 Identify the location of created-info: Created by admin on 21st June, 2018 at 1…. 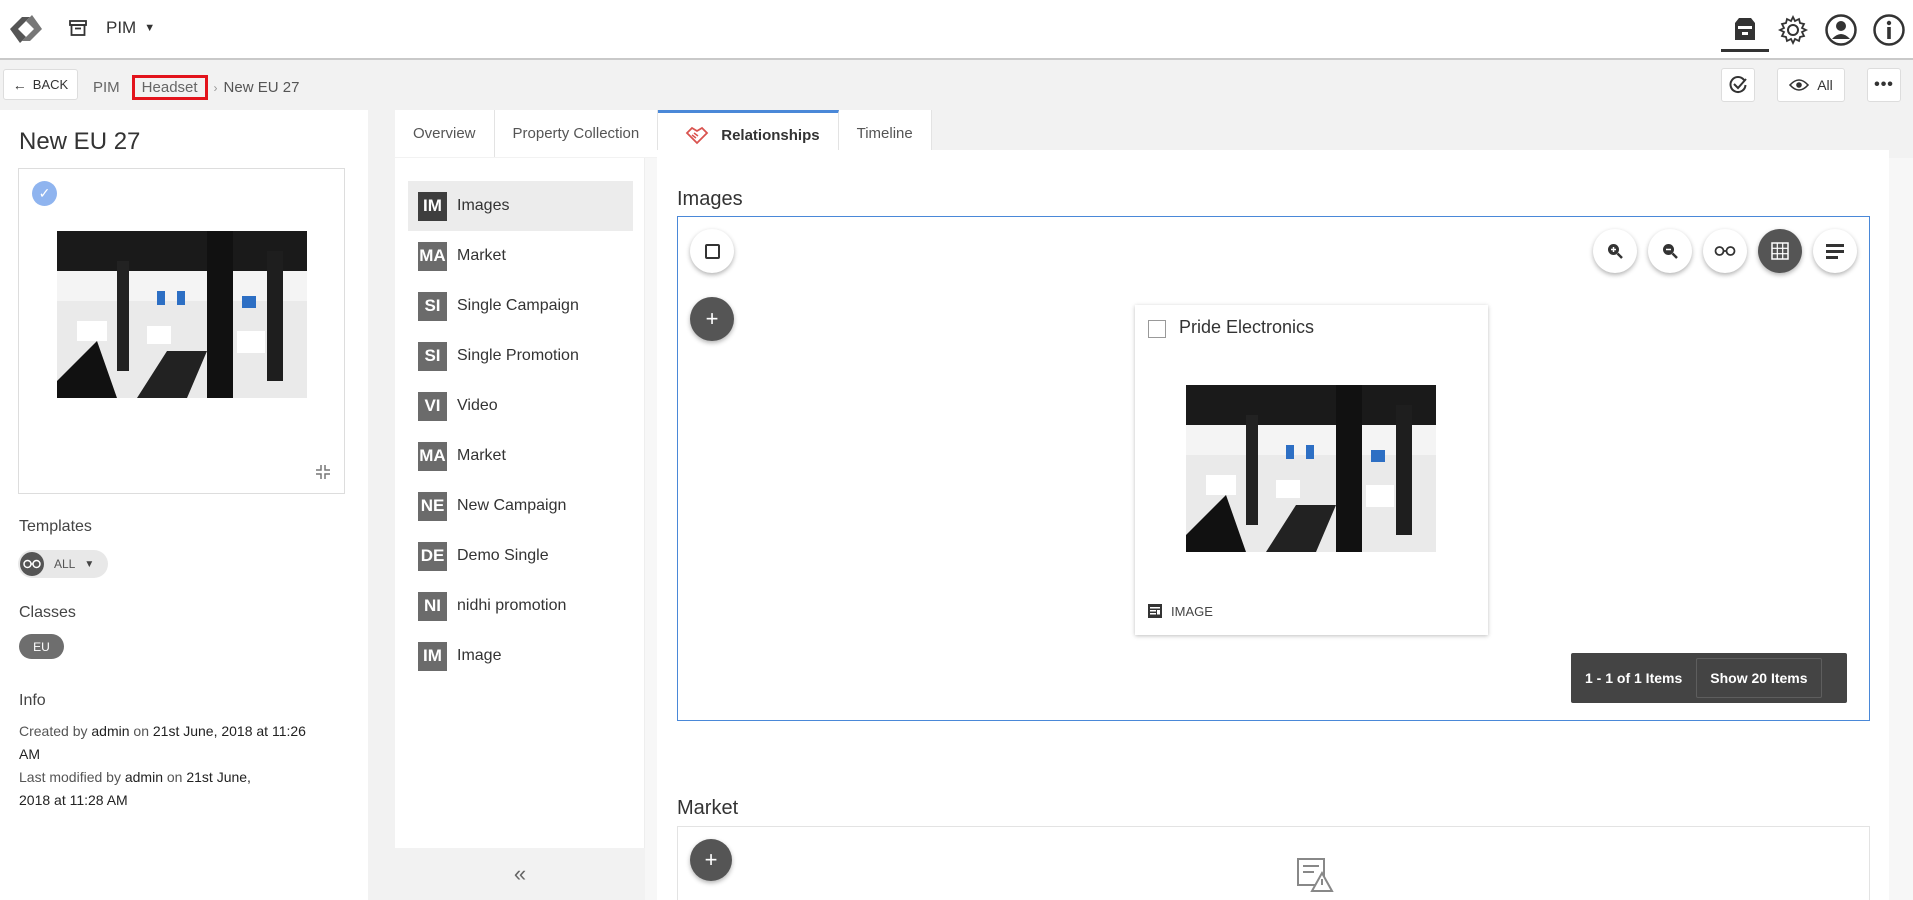
(162, 743).